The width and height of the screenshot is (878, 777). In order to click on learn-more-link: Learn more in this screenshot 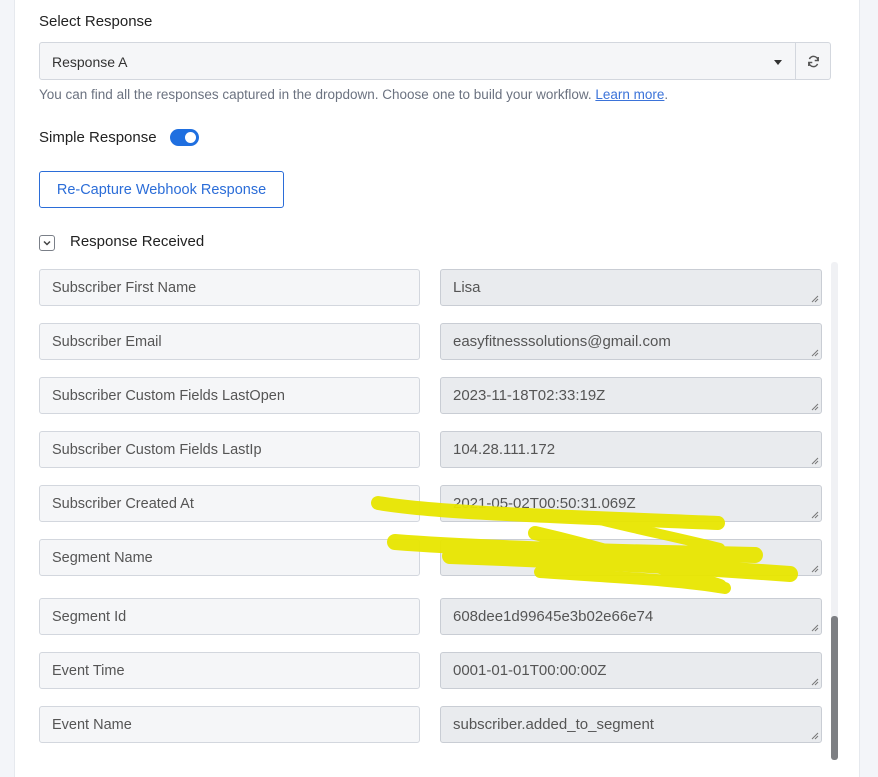, I will do `click(629, 94)`.